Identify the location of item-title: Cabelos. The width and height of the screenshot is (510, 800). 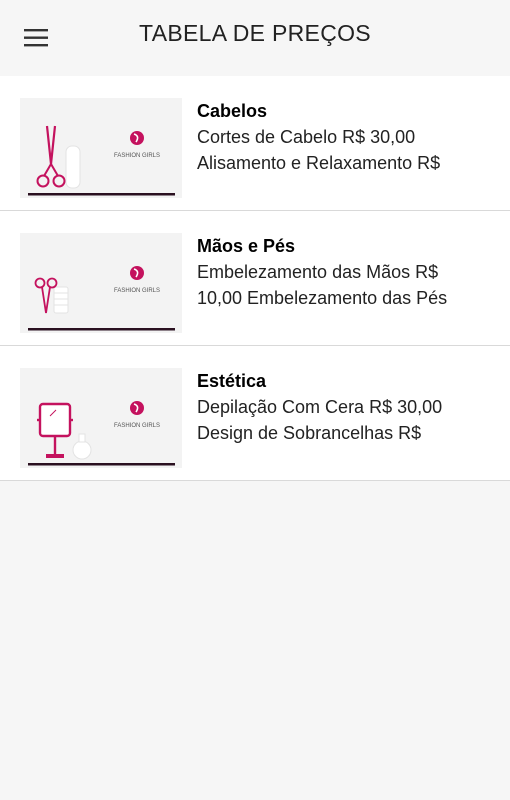
(232, 111).